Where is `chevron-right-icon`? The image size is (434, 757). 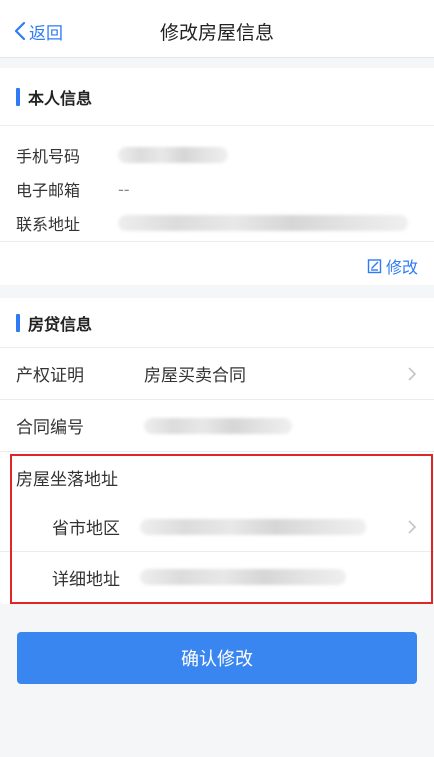 chevron-right-icon is located at coordinates (412, 373).